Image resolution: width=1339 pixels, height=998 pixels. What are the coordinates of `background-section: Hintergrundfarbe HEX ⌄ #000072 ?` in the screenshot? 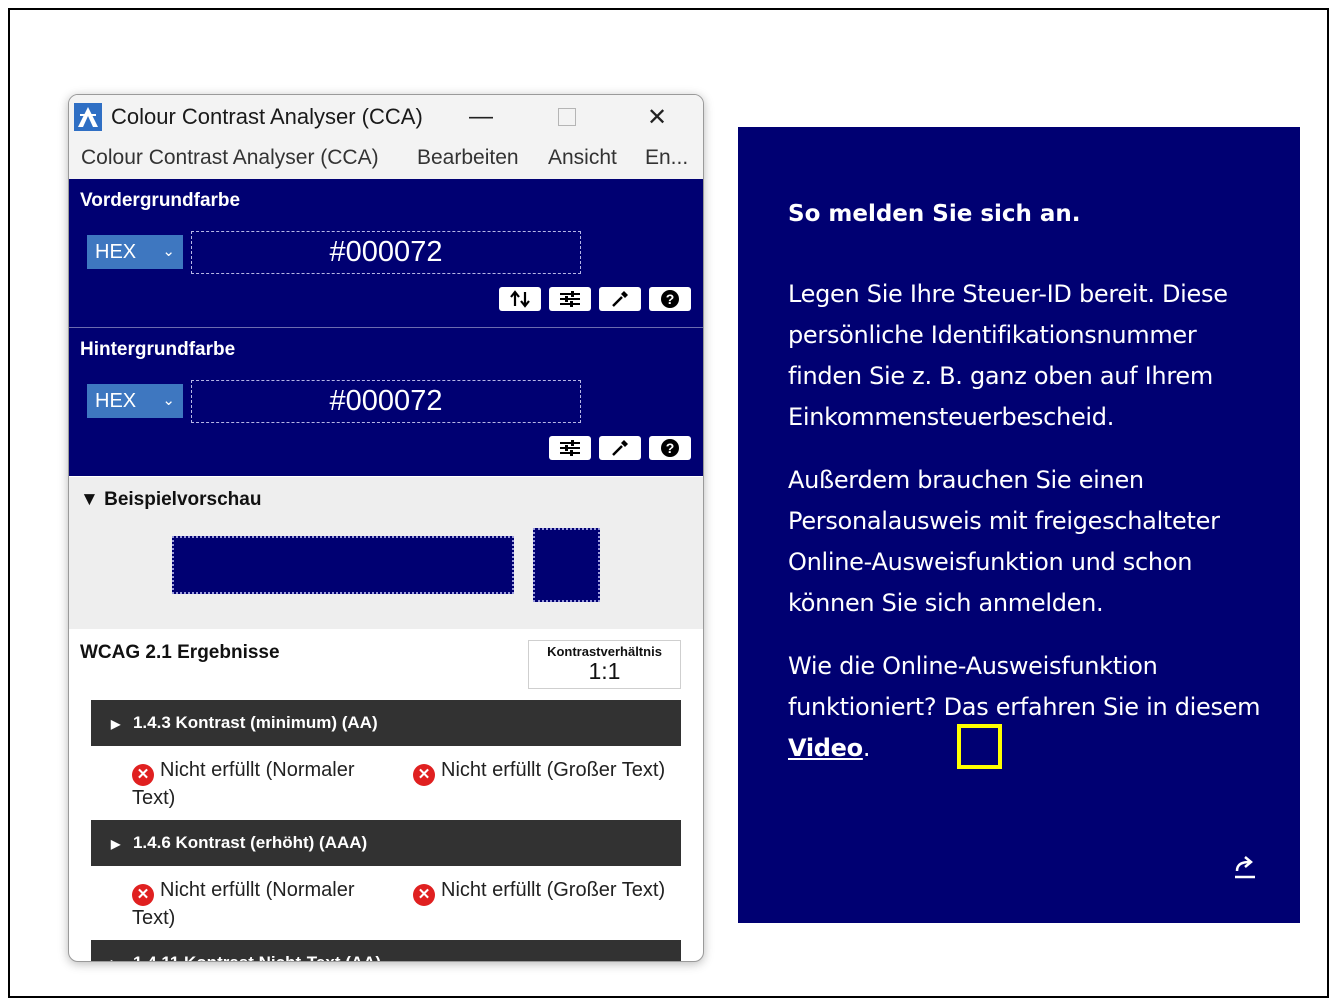 It's located at (386, 402).